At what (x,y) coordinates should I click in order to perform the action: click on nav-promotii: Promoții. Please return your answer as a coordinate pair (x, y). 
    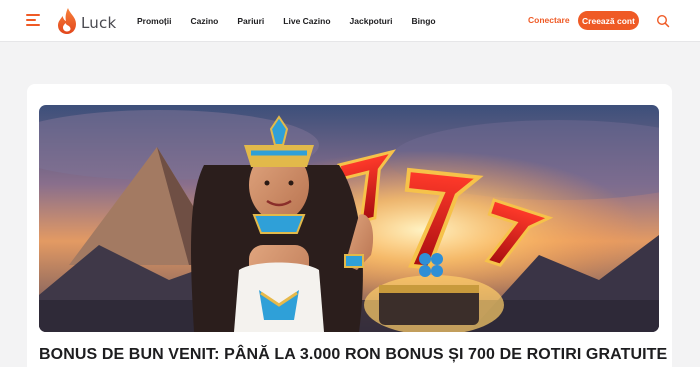
    Looking at the image, I should click on (154, 21).